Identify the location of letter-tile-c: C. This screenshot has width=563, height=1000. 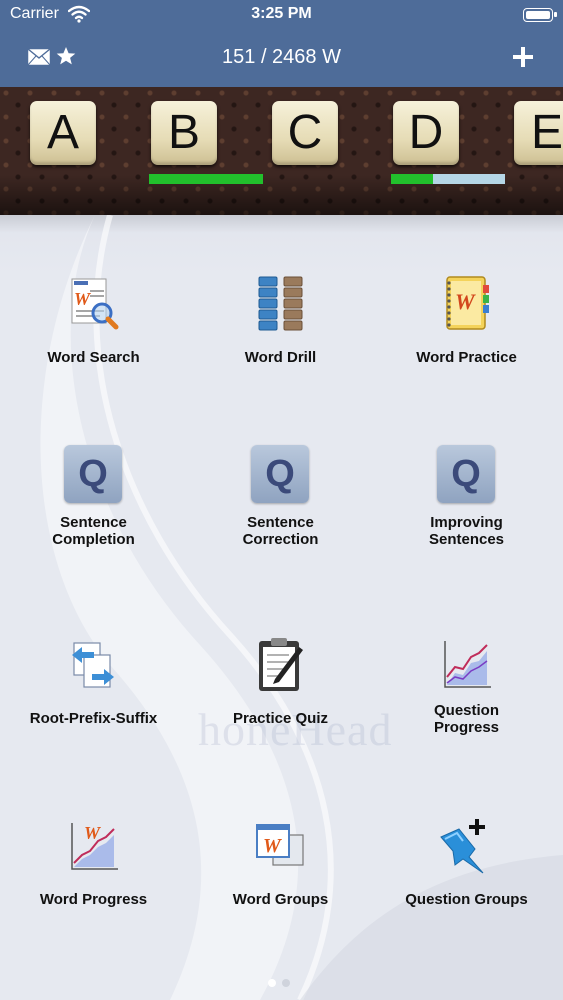
(305, 133).